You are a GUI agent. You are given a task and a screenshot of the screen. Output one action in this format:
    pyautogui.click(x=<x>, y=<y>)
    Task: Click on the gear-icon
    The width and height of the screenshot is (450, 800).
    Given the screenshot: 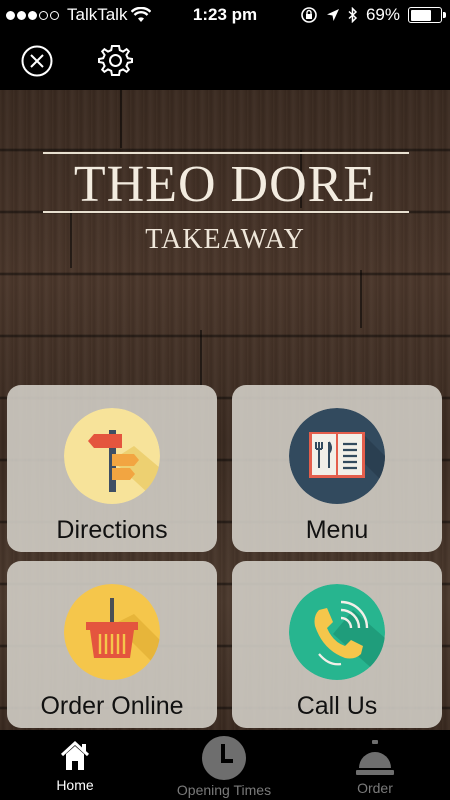 What is the action you would take?
    pyautogui.click(x=115, y=60)
    